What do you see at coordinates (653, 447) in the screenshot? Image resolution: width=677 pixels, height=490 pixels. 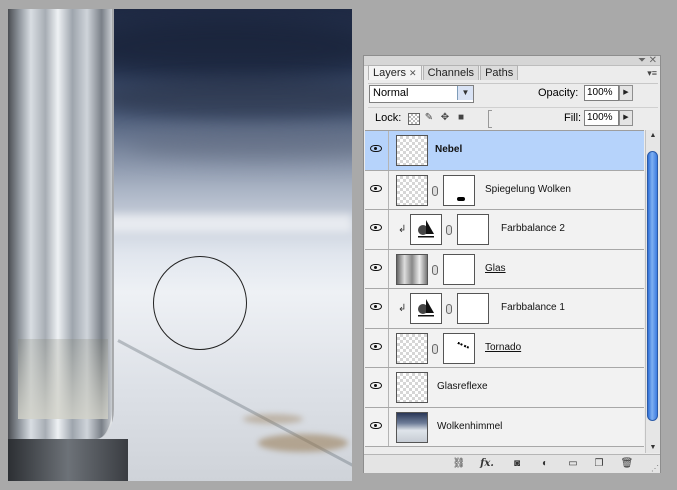 I see `scroll-down-icon: ▼` at bounding box center [653, 447].